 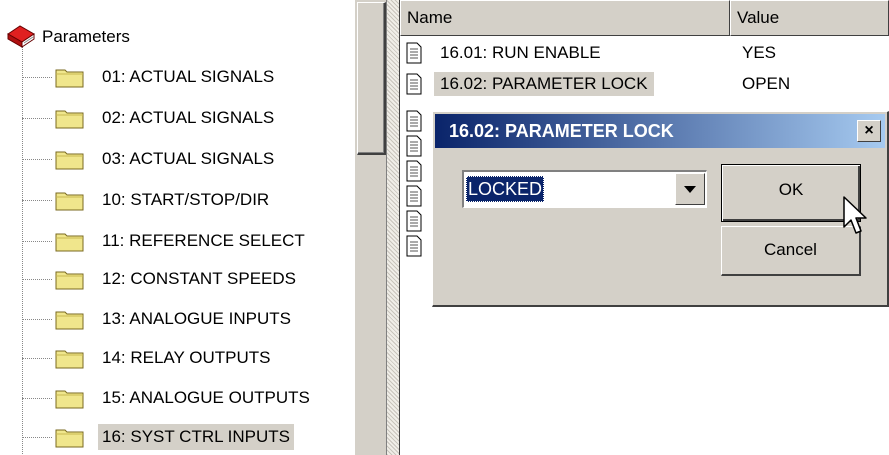 I want to click on dialog-titlebar: 16.02: PARAMETER LOCK ×, so click(x=660, y=131).